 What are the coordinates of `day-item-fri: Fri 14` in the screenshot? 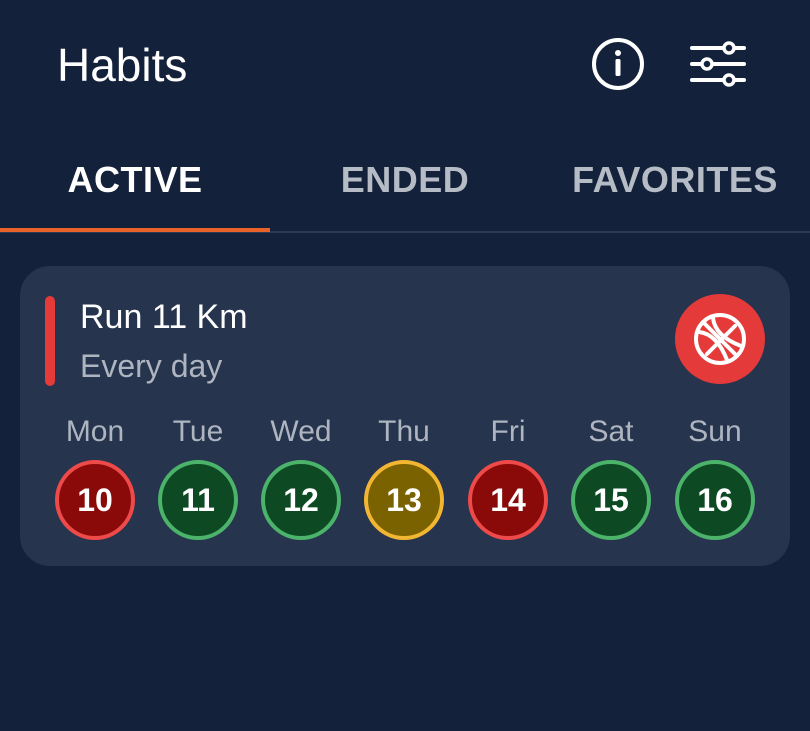 It's located at (508, 476).